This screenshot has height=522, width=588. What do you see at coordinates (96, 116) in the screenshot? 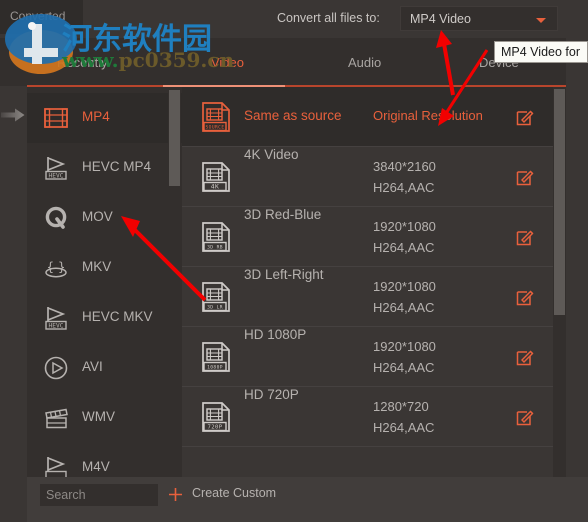
I see `sidebar-item-label: MP4` at bounding box center [96, 116].